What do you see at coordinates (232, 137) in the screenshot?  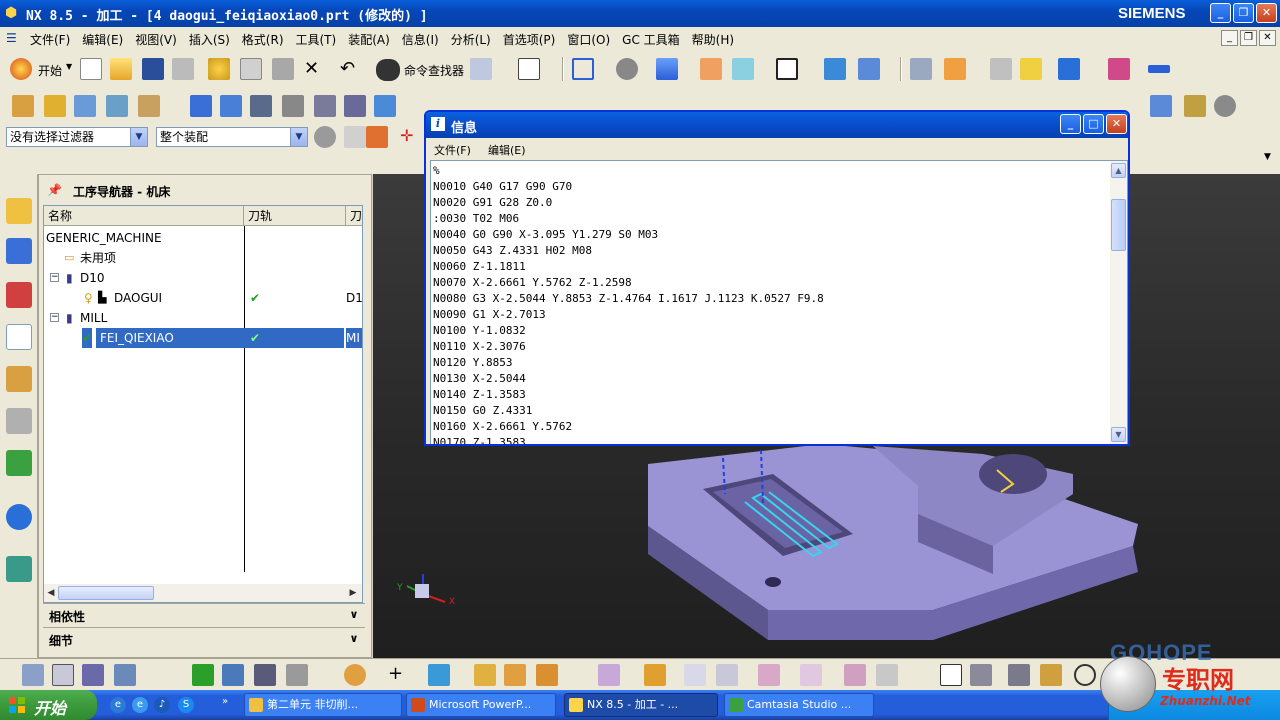 I see `assembly-scope-dropdown: 整个装配 ▼` at bounding box center [232, 137].